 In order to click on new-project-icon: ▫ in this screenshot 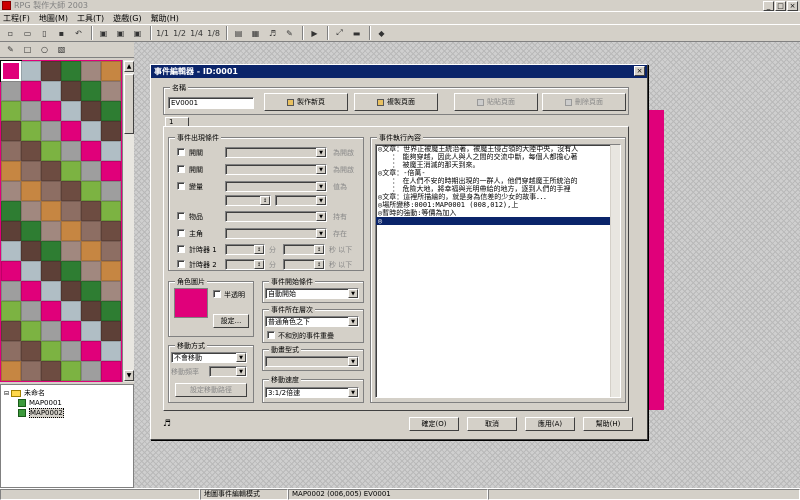, I will do `click(10, 33)`.